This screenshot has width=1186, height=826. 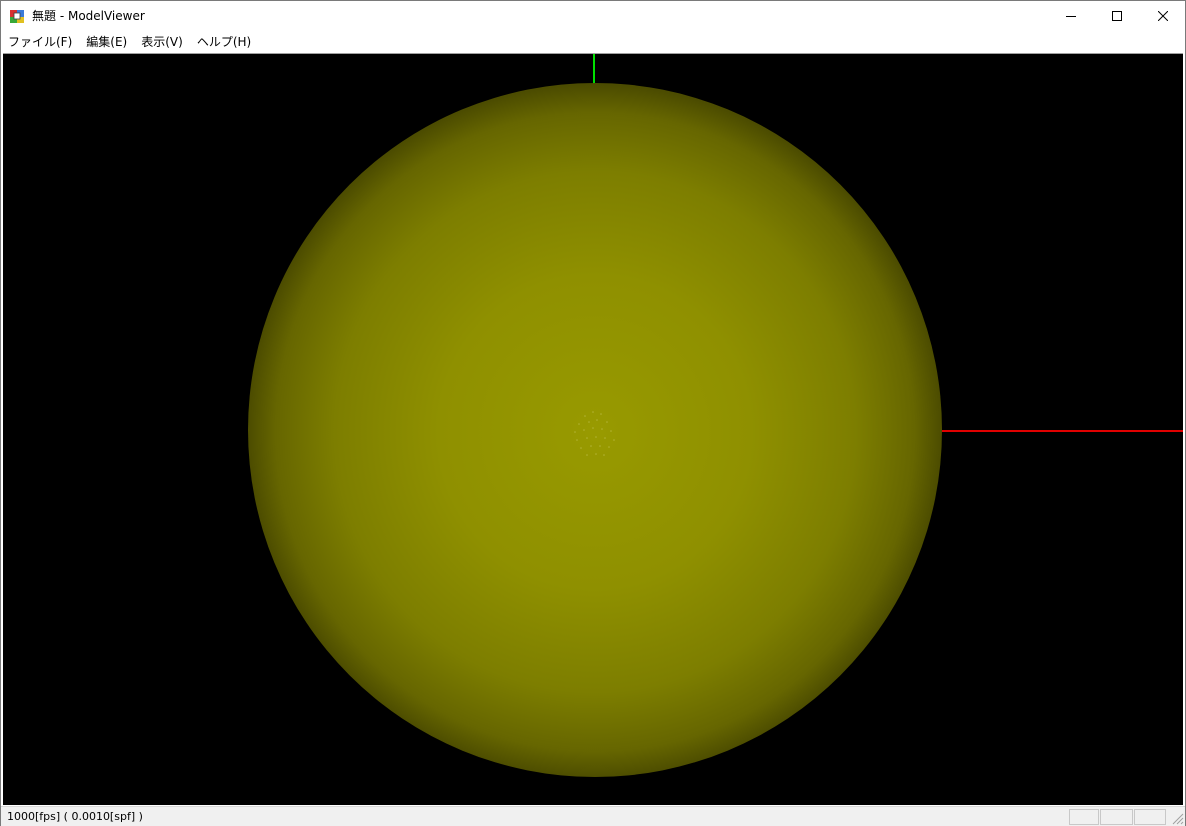 What do you see at coordinates (593, 42) in the screenshot?
I see `menu-bar: ファイル(F) 編集(E) 表示(V) ヘルプ(H)` at bounding box center [593, 42].